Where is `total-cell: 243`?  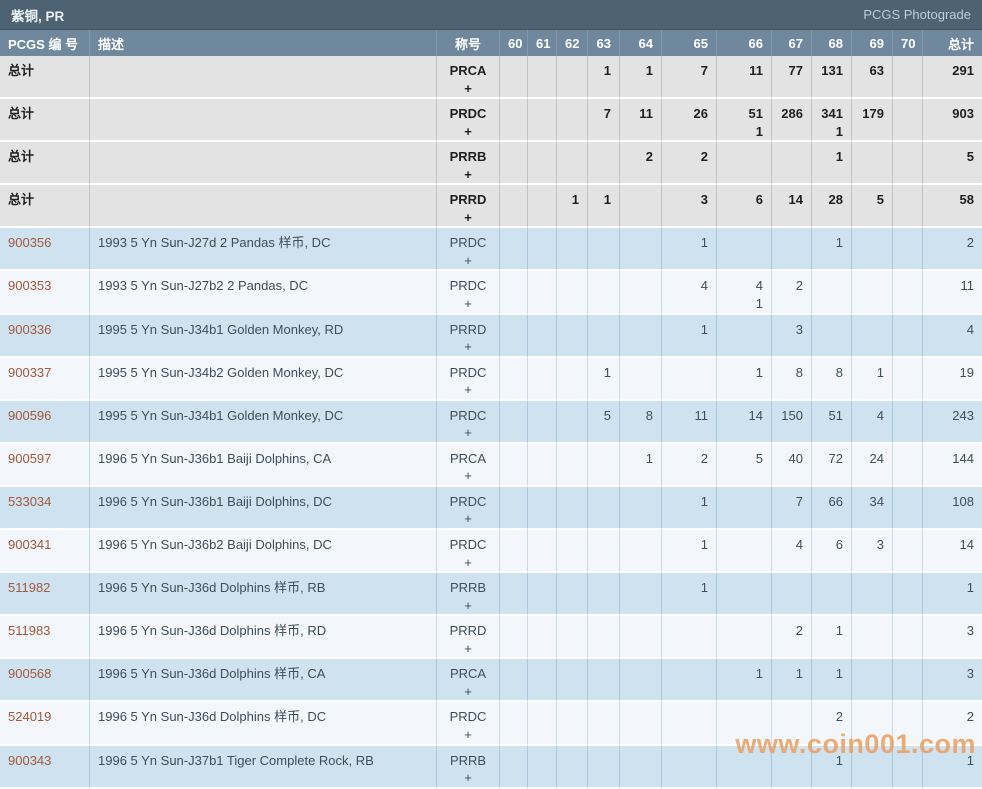
total-cell: 243 is located at coordinates (952, 422).